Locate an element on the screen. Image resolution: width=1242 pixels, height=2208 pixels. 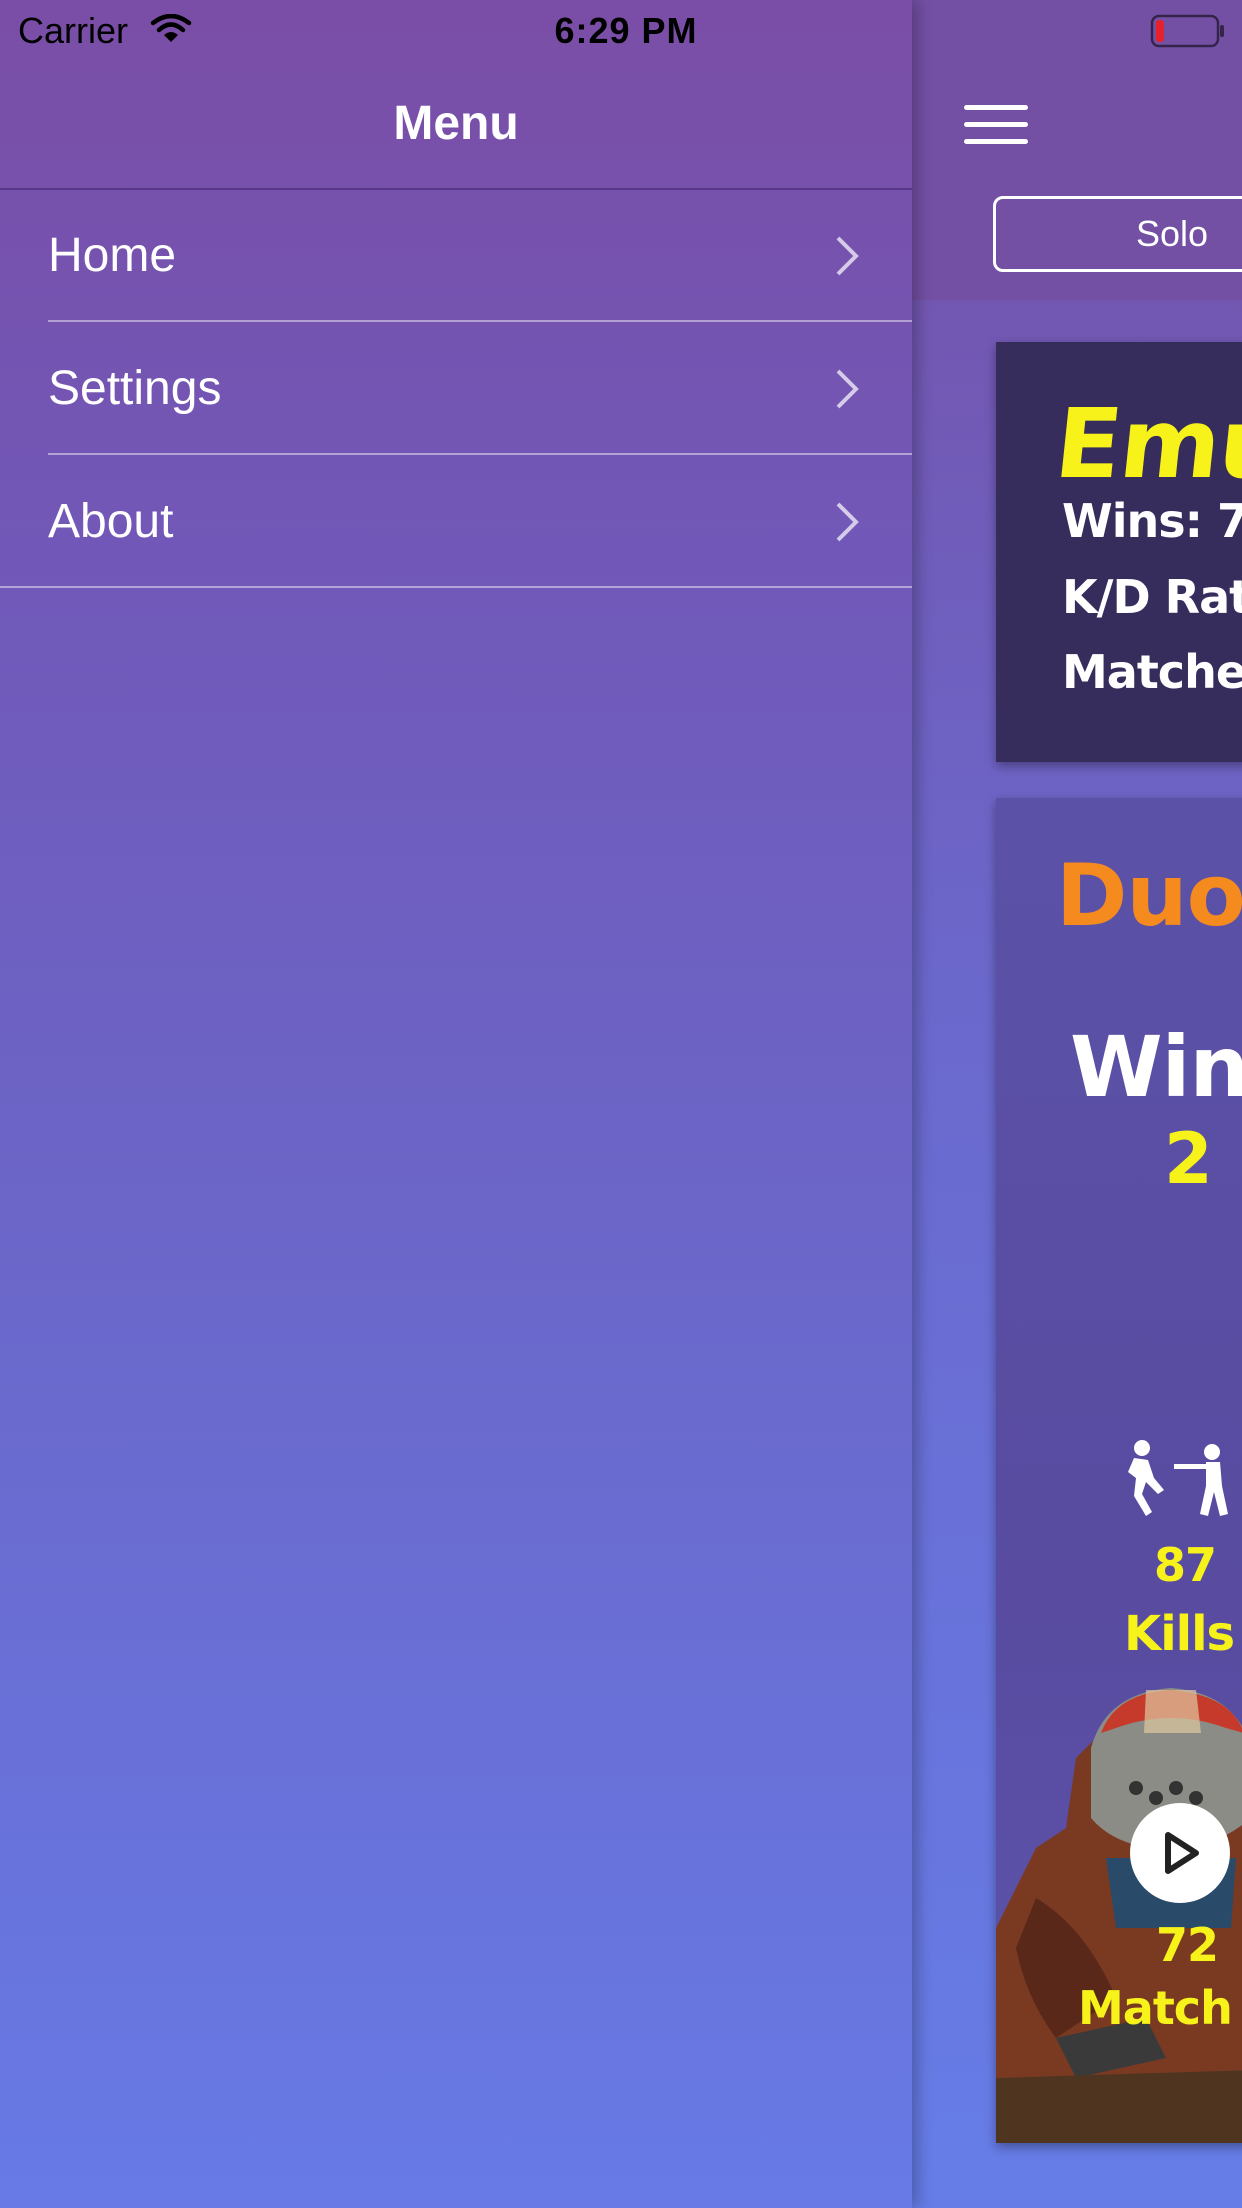
solo-wins: Wins: 7 is located at coordinates (1152, 521).